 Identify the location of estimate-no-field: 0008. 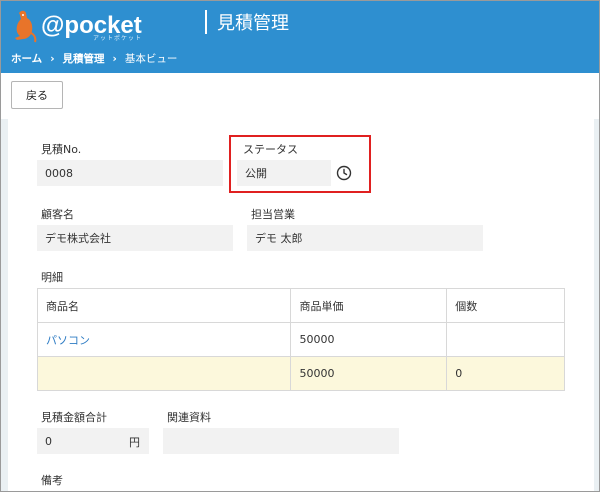
(130, 173).